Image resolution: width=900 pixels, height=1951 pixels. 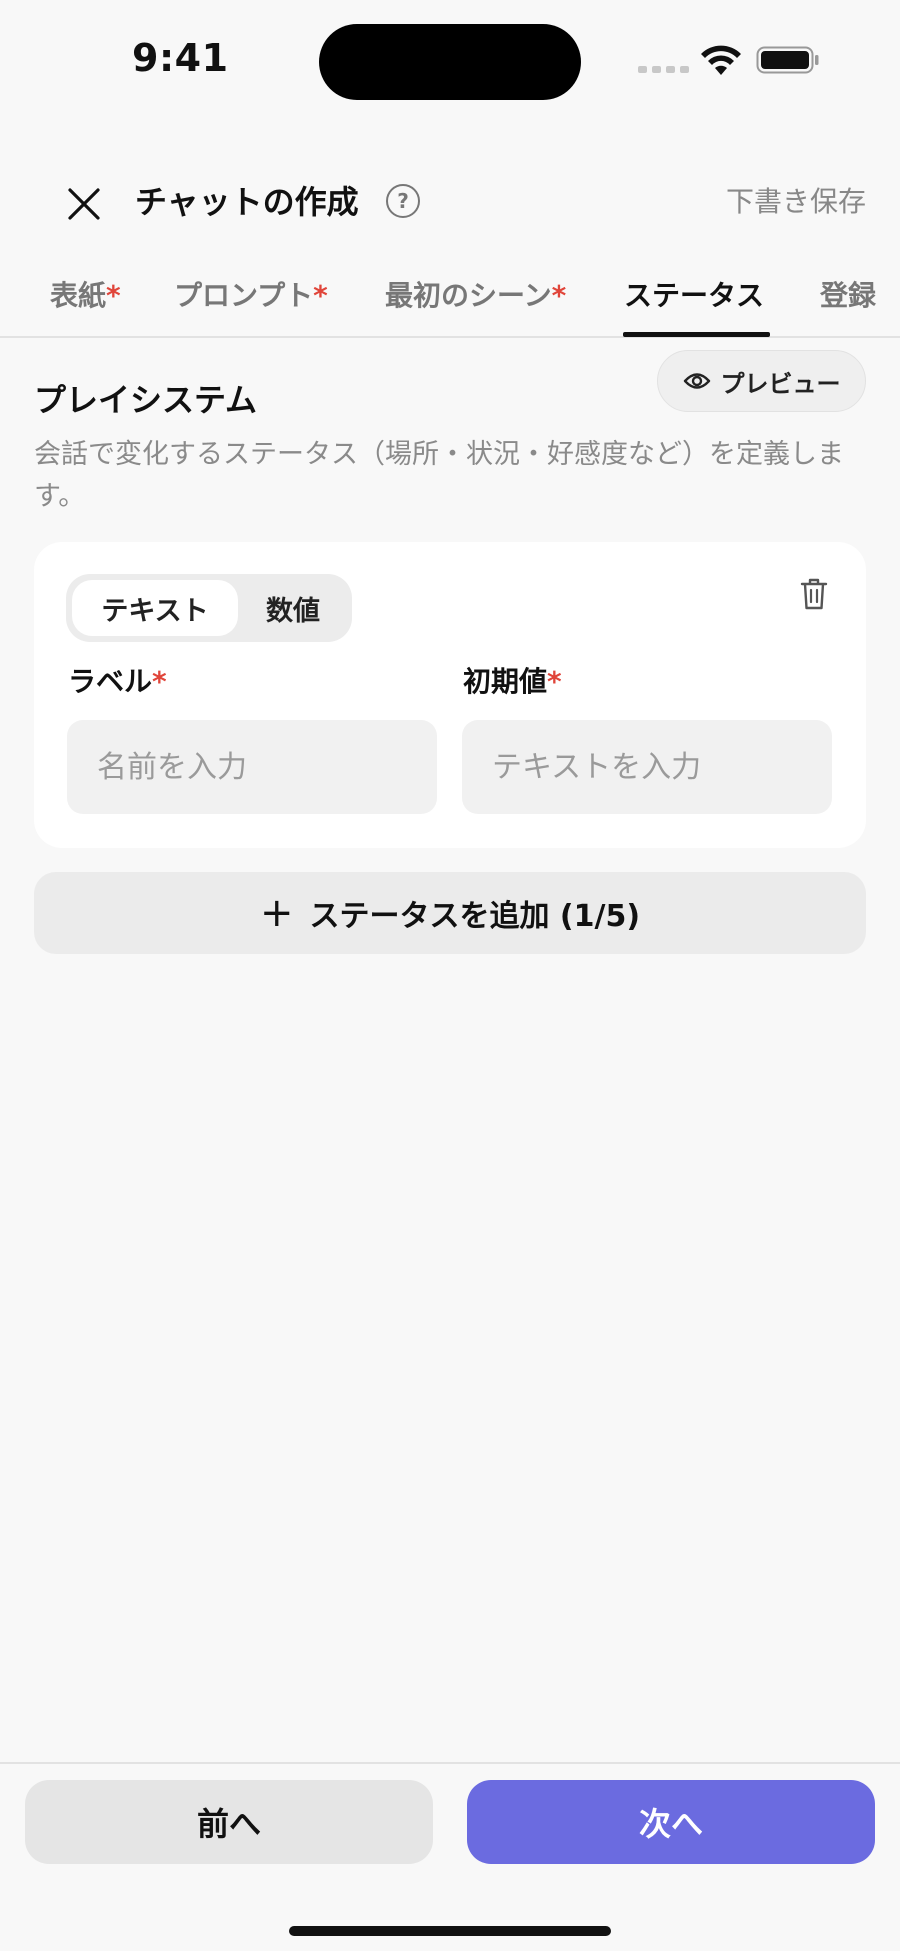 I want to click on eye-icon, so click(x=696, y=381).